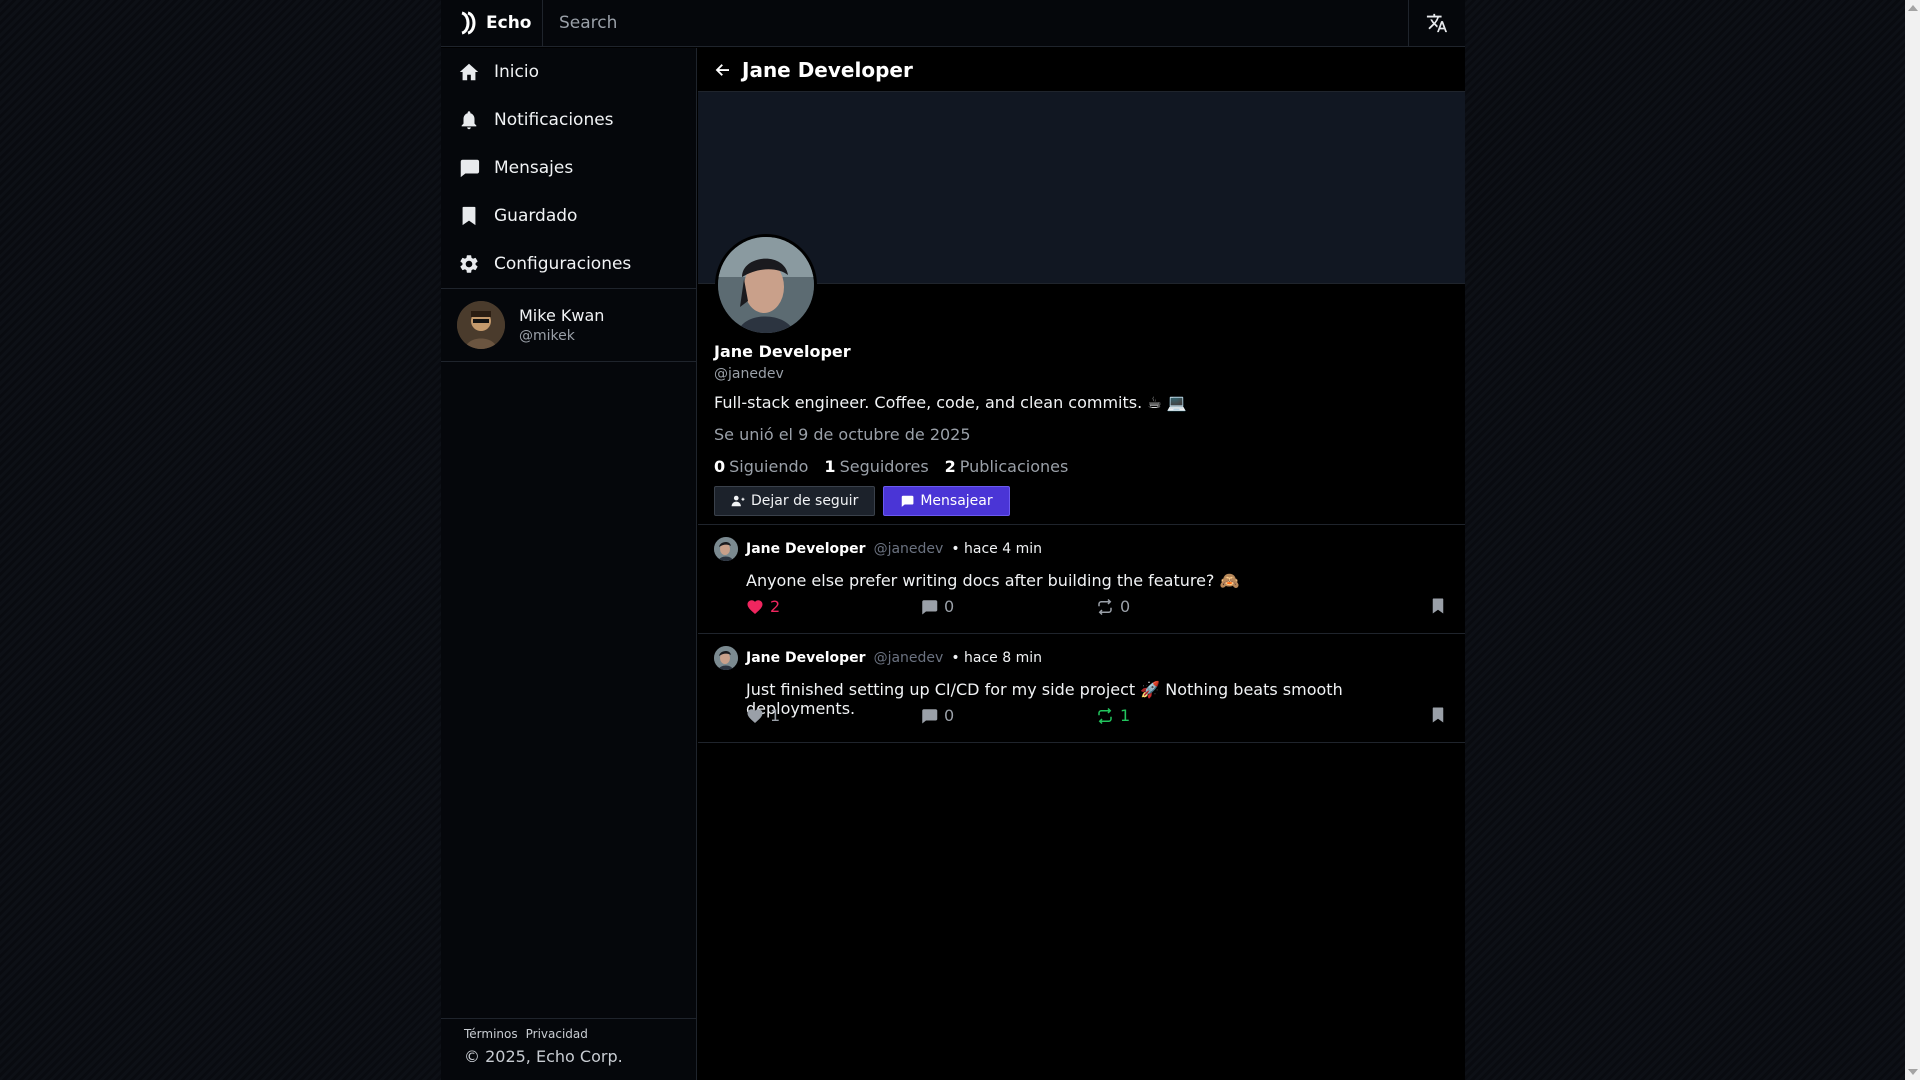 This screenshot has height=1080, width=1920. I want to click on followers-count: 1, so click(830, 466).